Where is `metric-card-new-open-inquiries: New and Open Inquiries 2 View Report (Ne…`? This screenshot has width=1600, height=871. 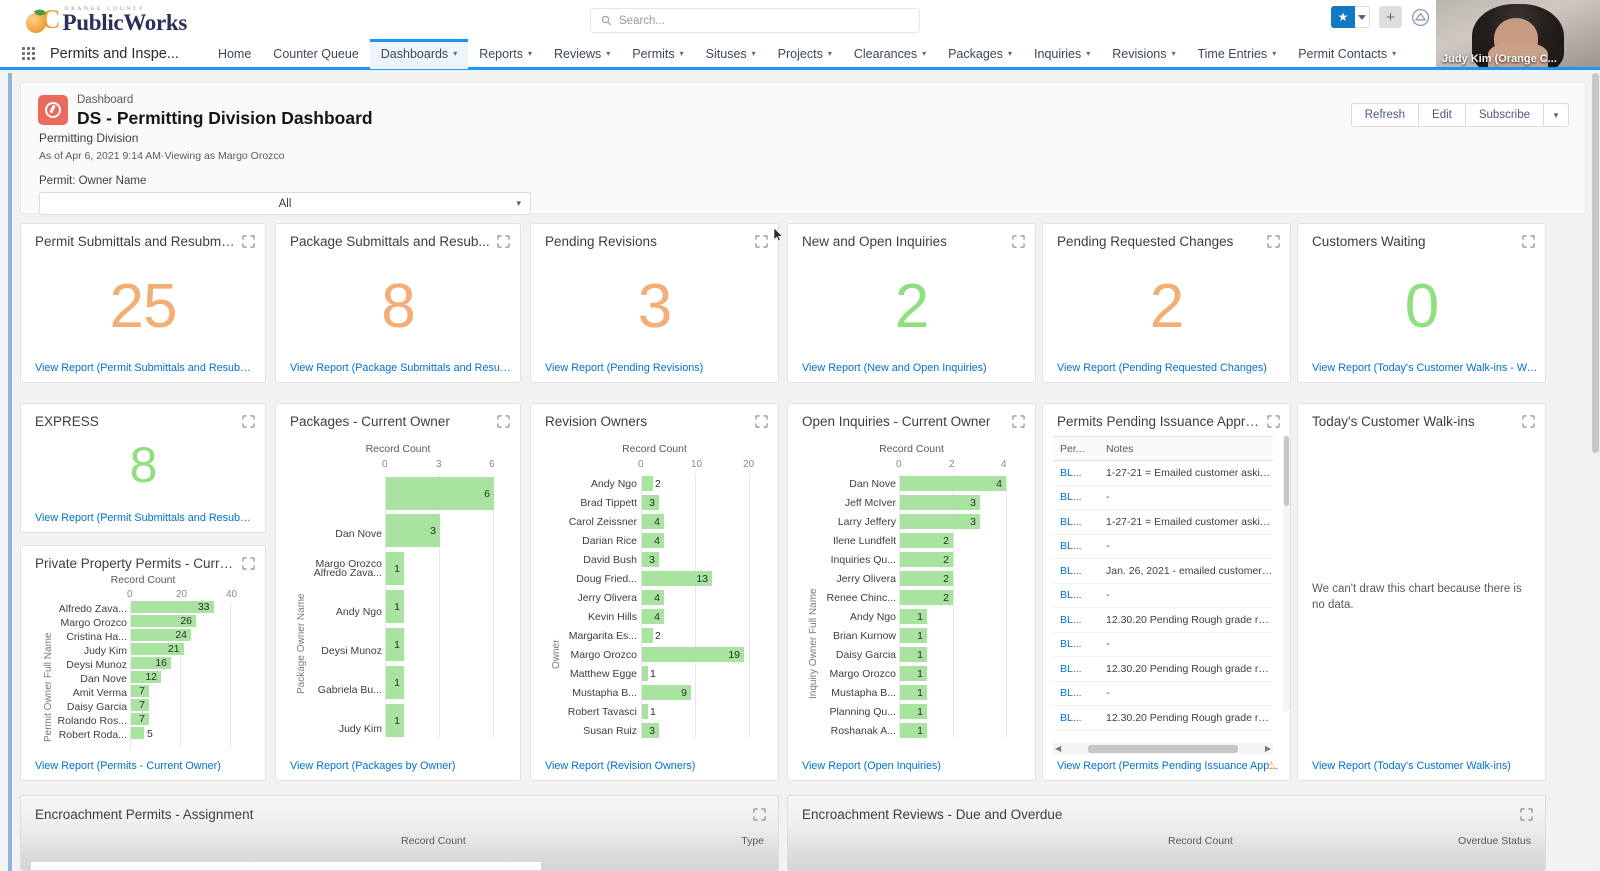 metric-card-new-open-inquiries: New and Open Inquiries 2 View Report (Ne… is located at coordinates (911, 303).